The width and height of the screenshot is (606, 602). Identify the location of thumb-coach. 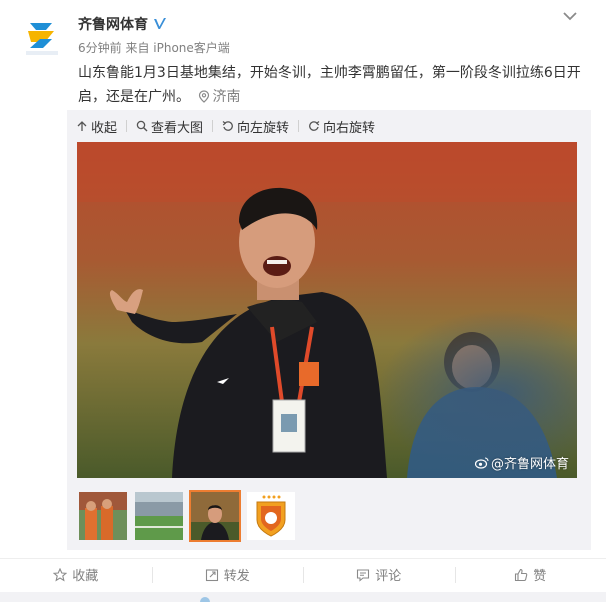
(215, 516).